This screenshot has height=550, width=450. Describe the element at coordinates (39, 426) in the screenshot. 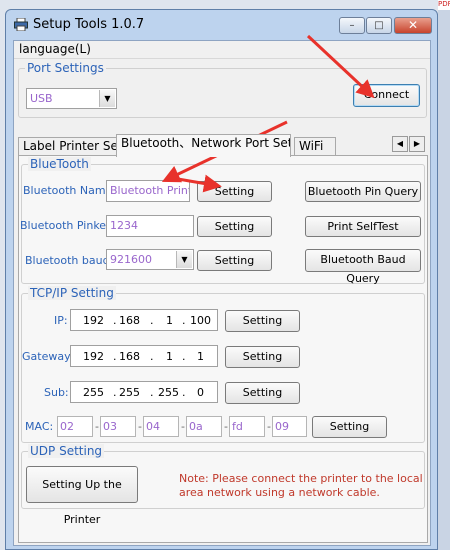

I see `mac-label: MAC:` at that location.